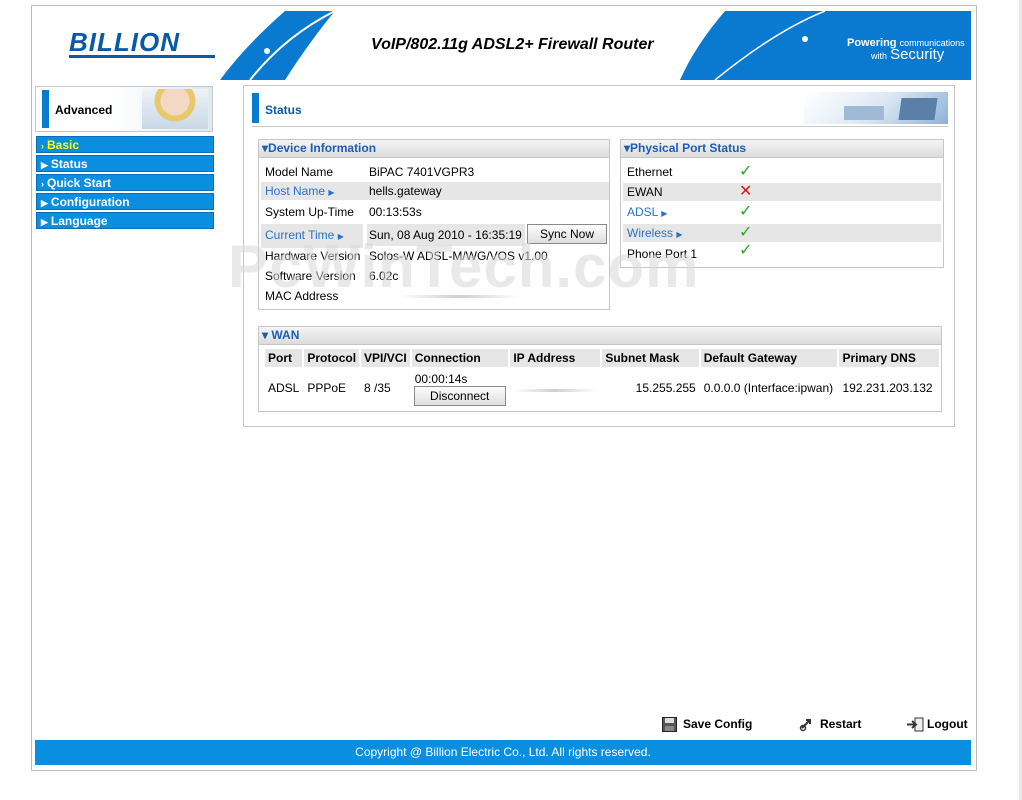 This screenshot has width=1022, height=800. What do you see at coordinates (887, 388) in the screenshot?
I see `wan-dns-value: 192.231.203.132` at bounding box center [887, 388].